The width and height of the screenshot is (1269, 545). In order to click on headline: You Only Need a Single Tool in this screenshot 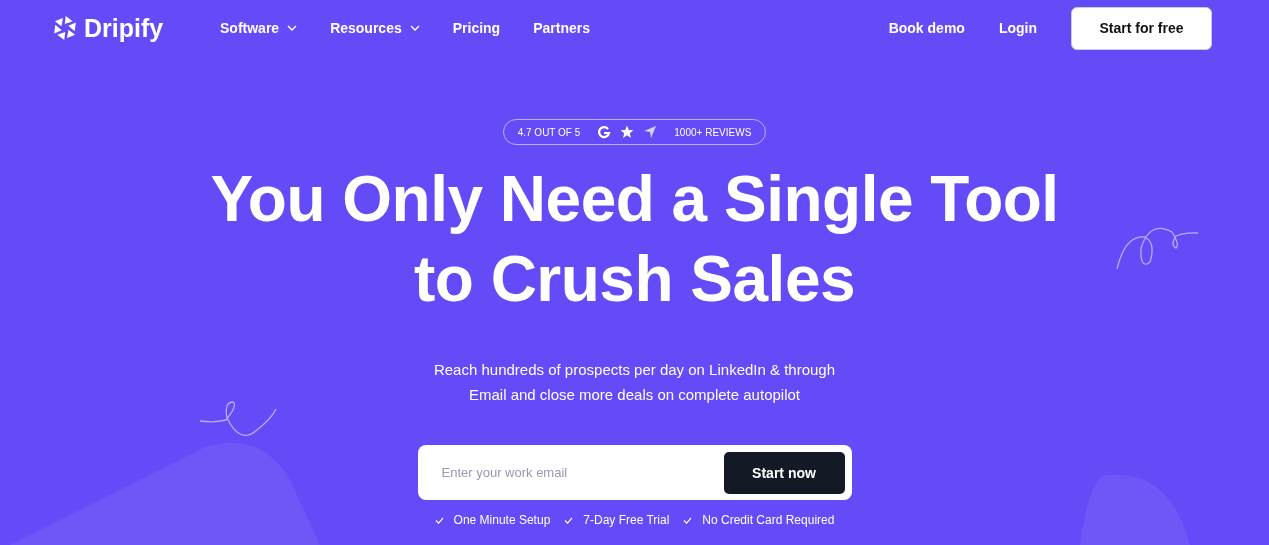, I will do `click(634, 199)`.